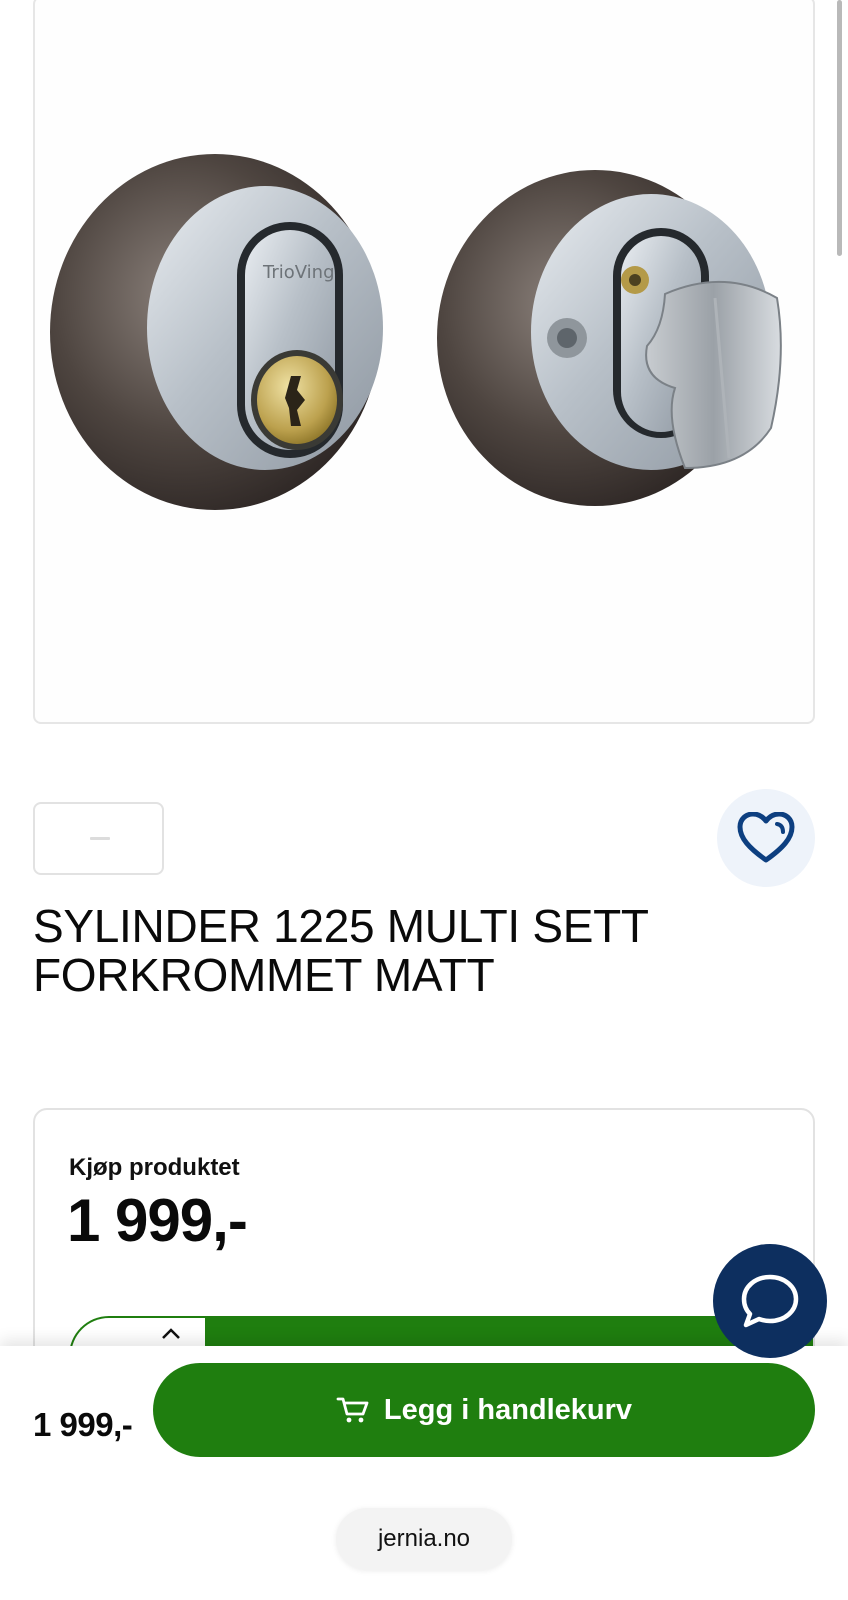 This screenshot has width=848, height=1600. What do you see at coordinates (154, 1167) in the screenshot?
I see `purchase-heading: Kjøp produktet` at bounding box center [154, 1167].